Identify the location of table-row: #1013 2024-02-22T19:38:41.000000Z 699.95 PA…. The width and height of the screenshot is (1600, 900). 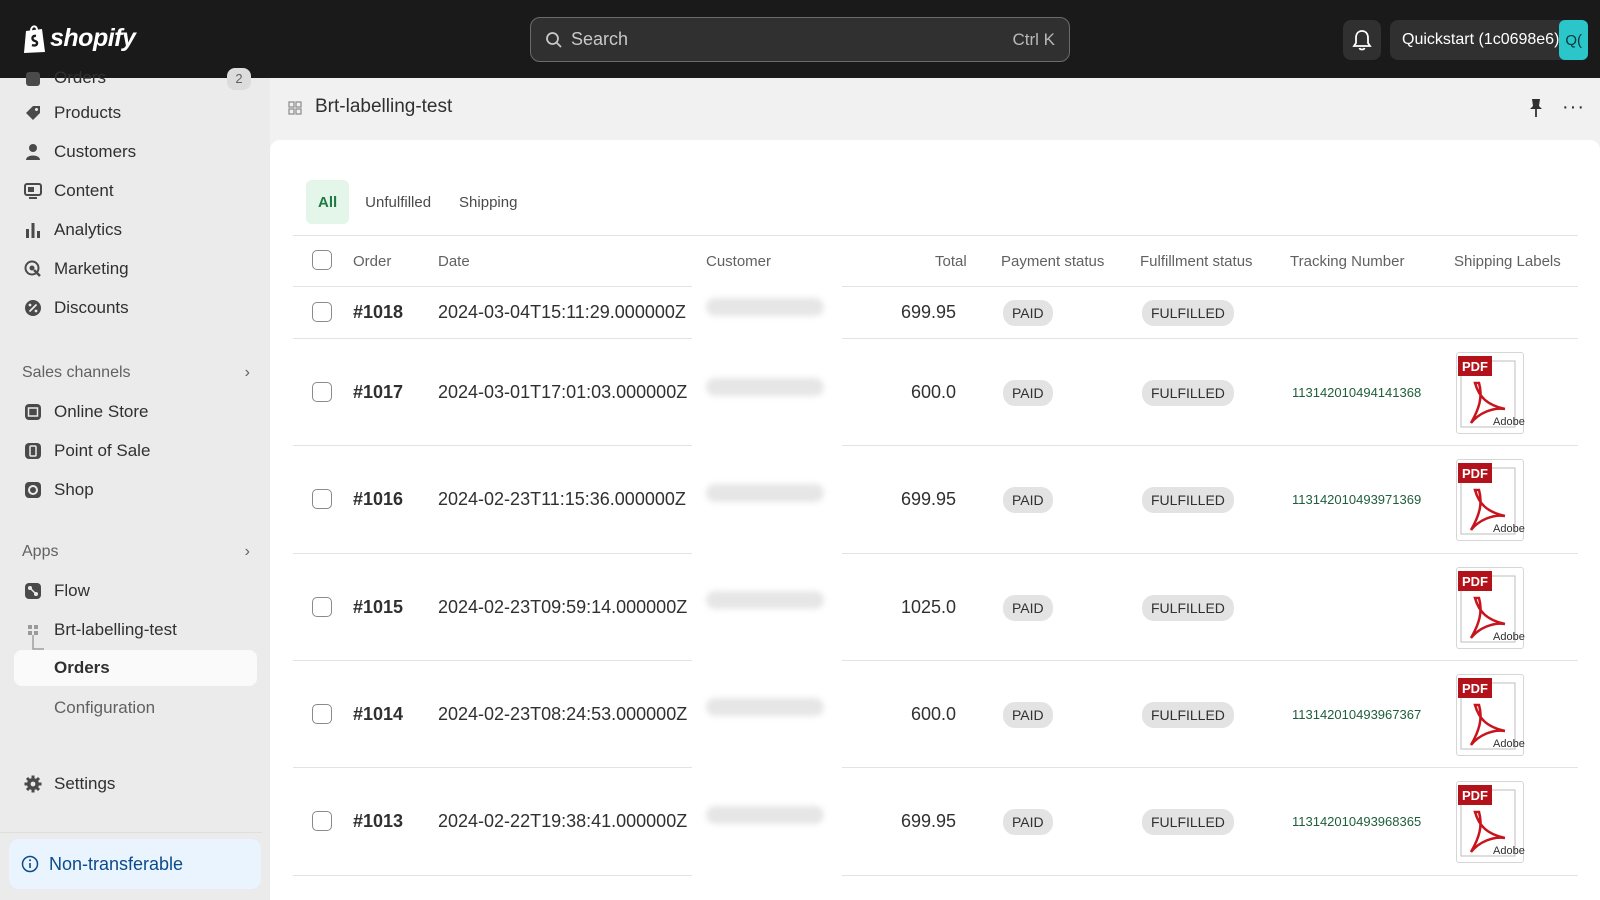
(935, 822).